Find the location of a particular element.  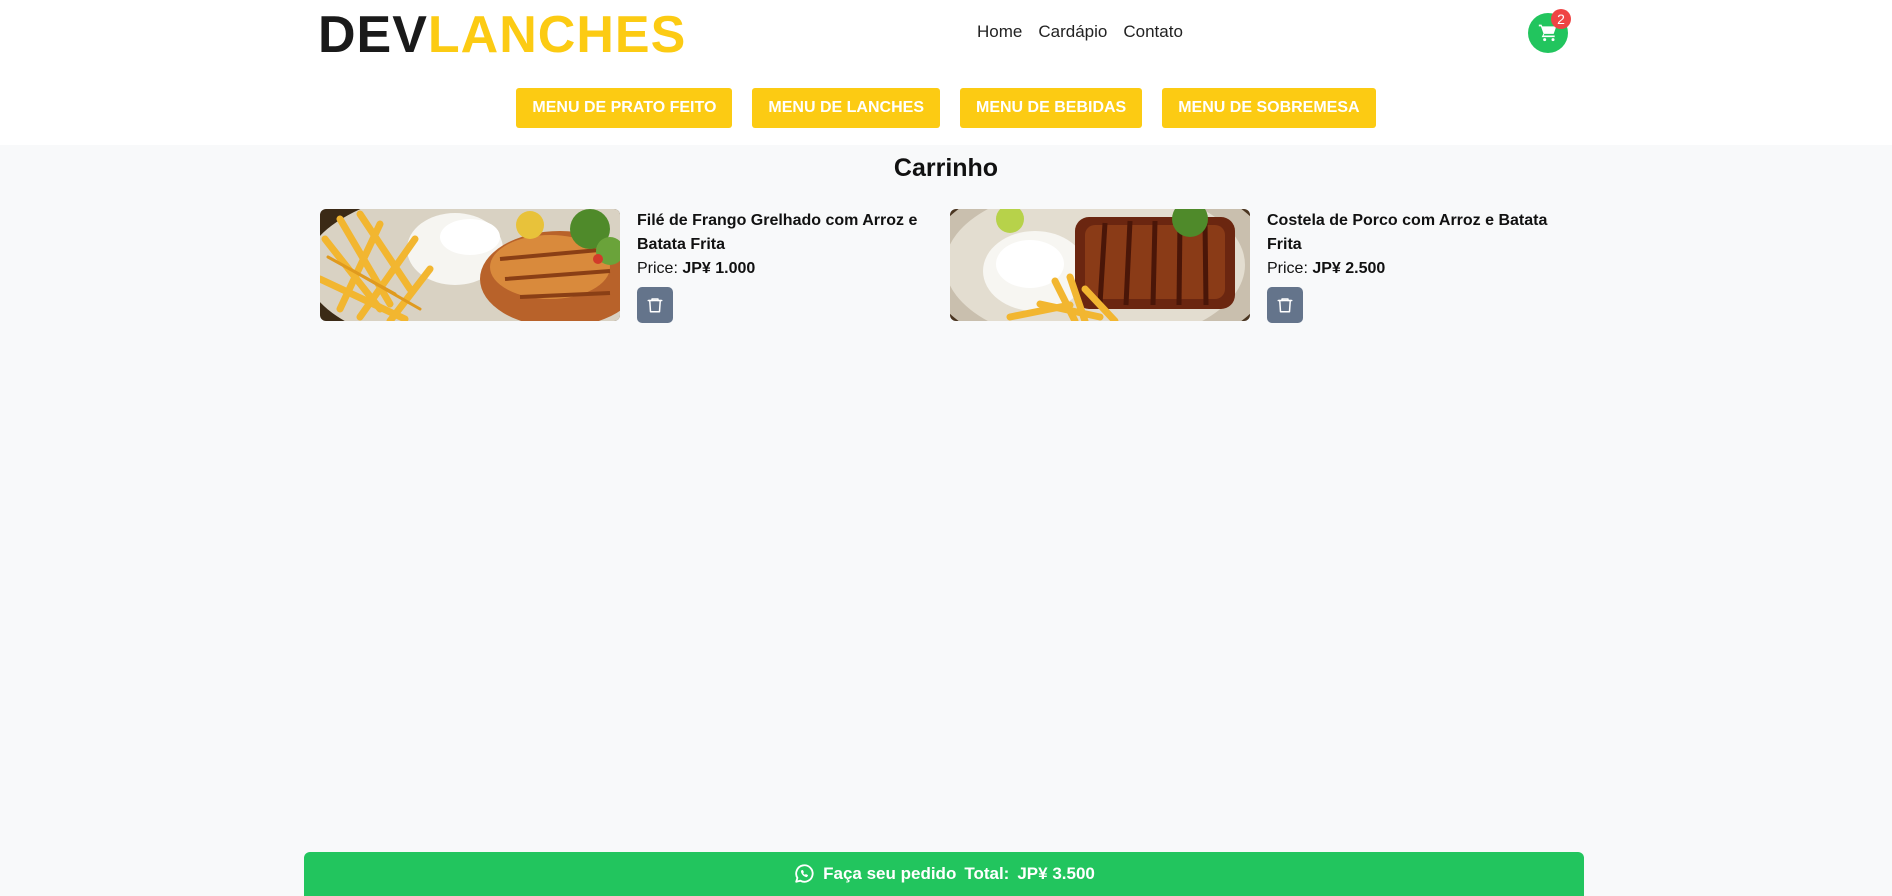

logo-dev: DEV is located at coordinates (373, 35).